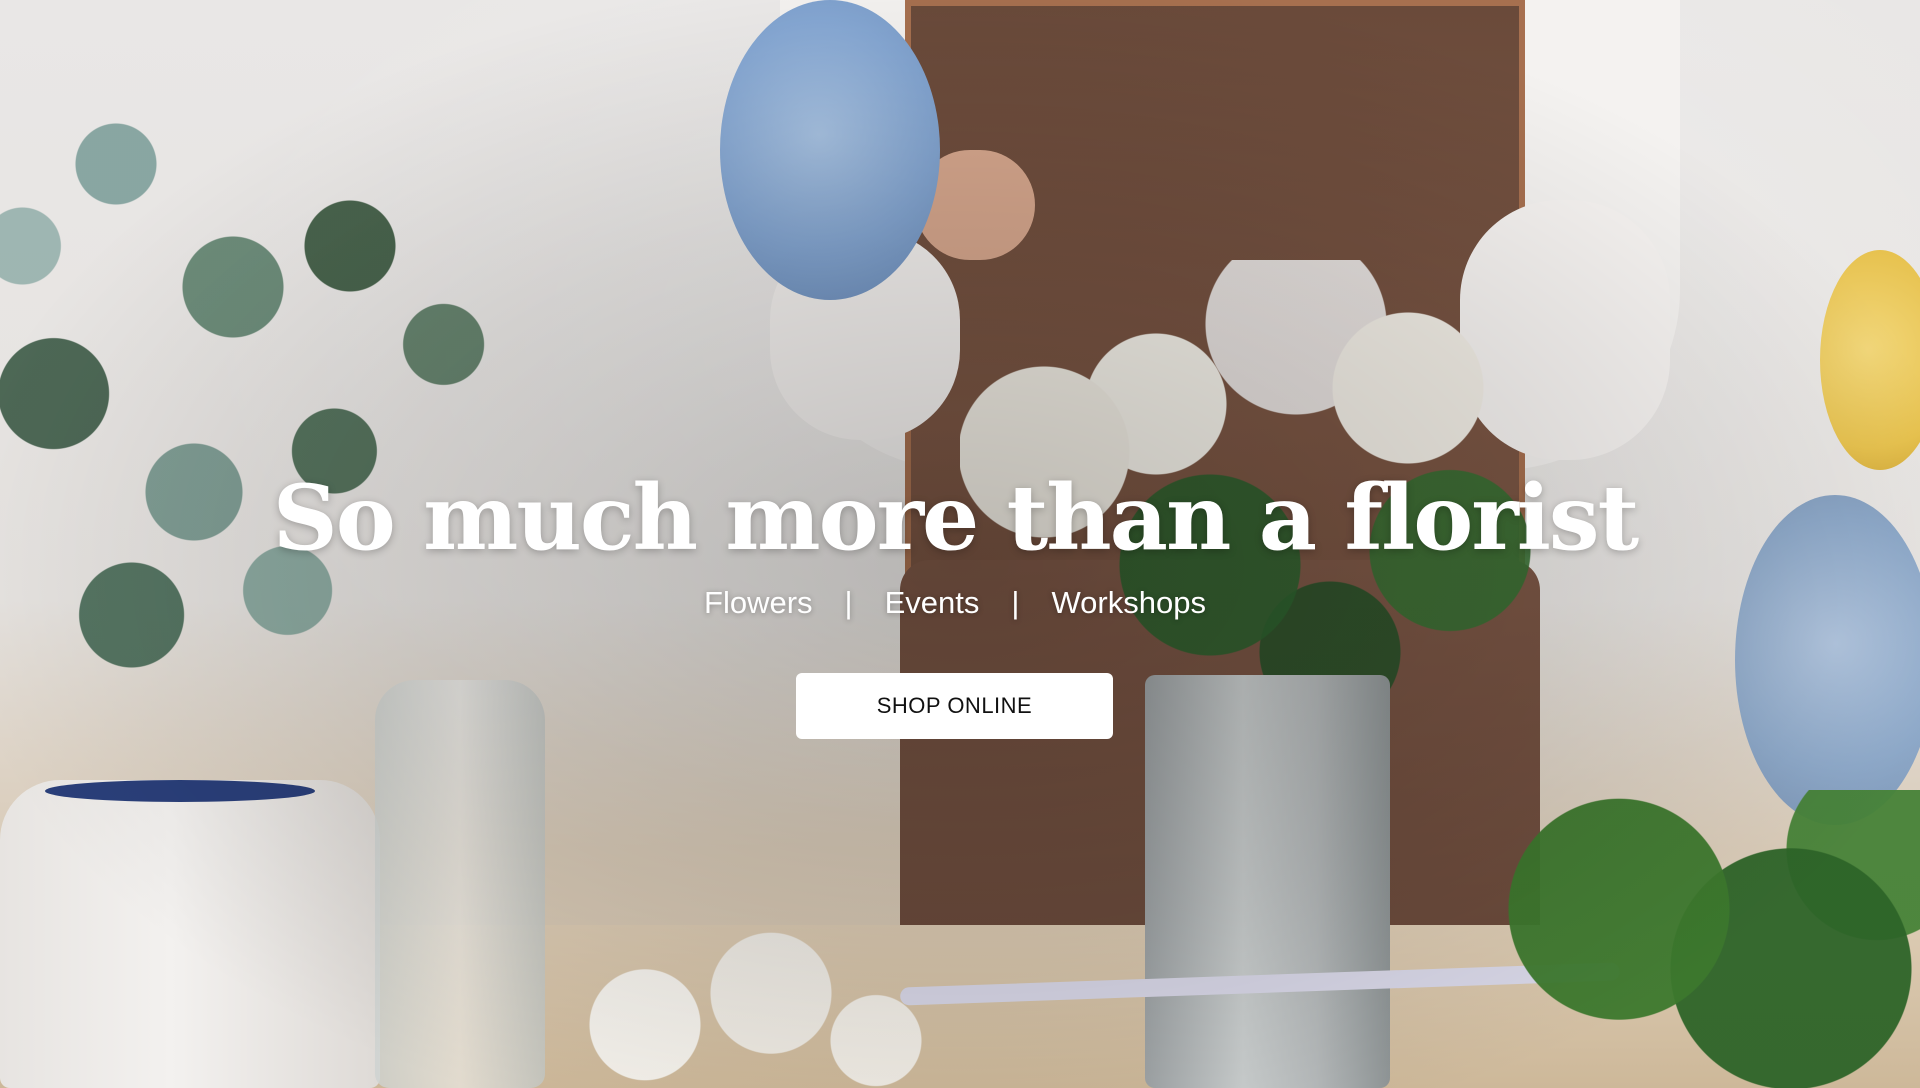 This screenshot has width=1920, height=1088. Describe the element at coordinates (758, 603) in the screenshot. I see `nav-link-flowers: Flowers` at that location.